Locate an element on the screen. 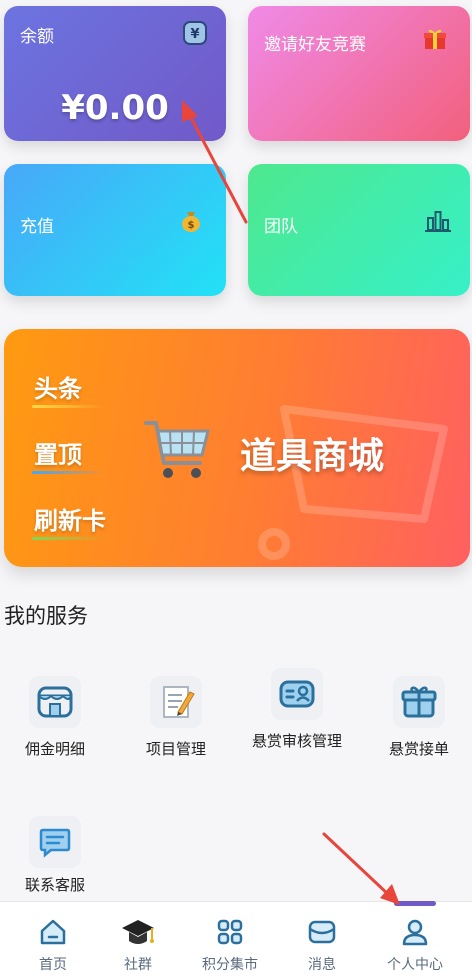  nav-points-market: 积分集市 is located at coordinates (230, 940).